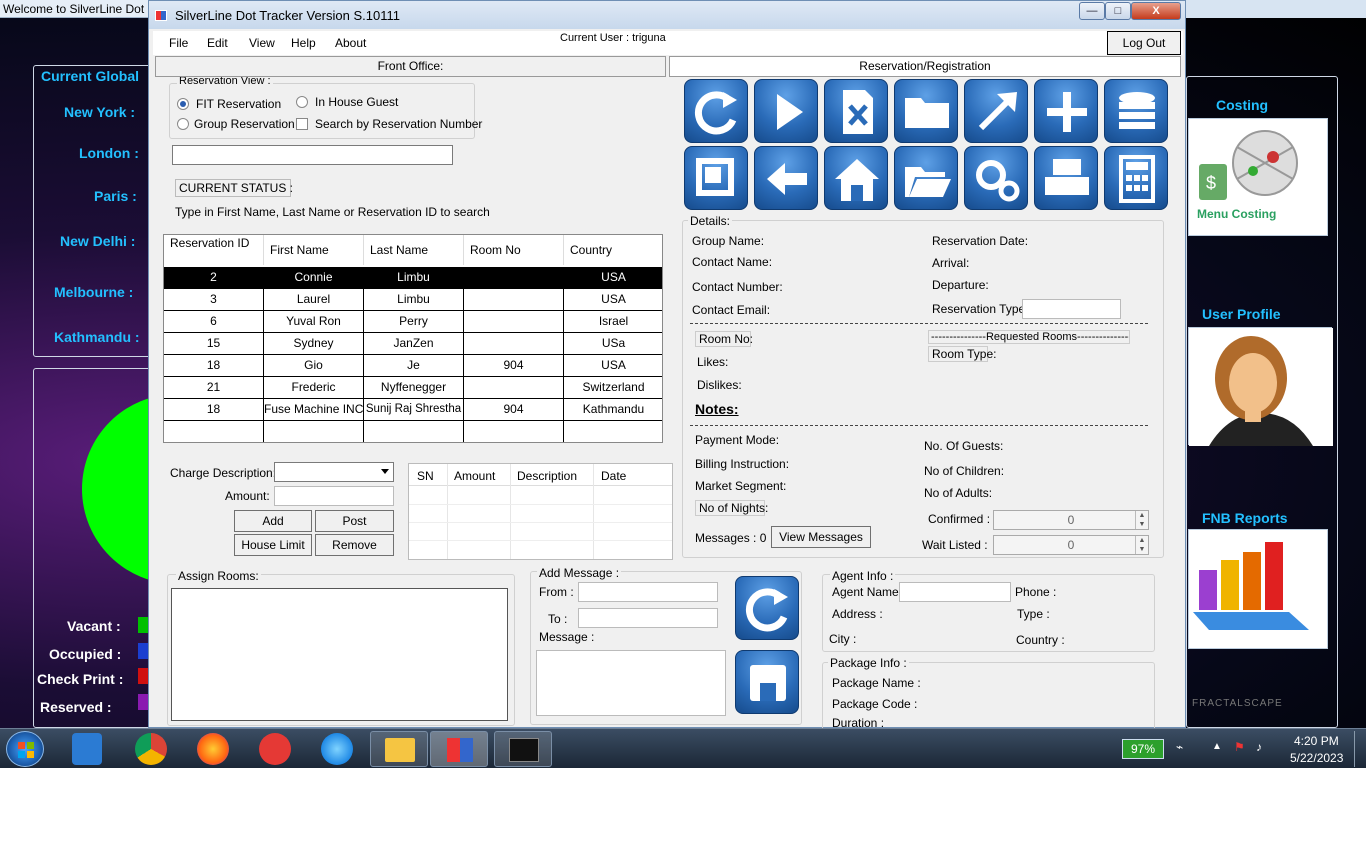  Describe the element at coordinates (926, 178) in the screenshot. I see `open-folder-button` at that location.